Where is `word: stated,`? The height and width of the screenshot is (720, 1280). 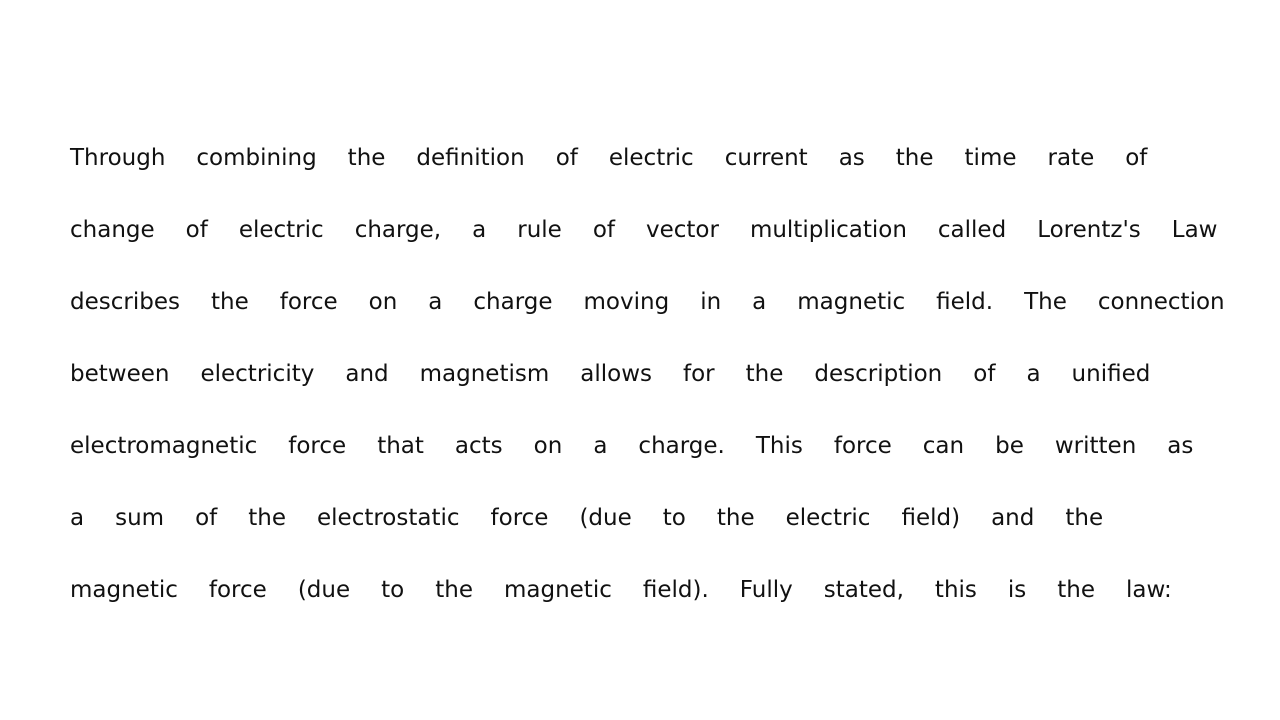 word: stated, is located at coordinates (863, 590).